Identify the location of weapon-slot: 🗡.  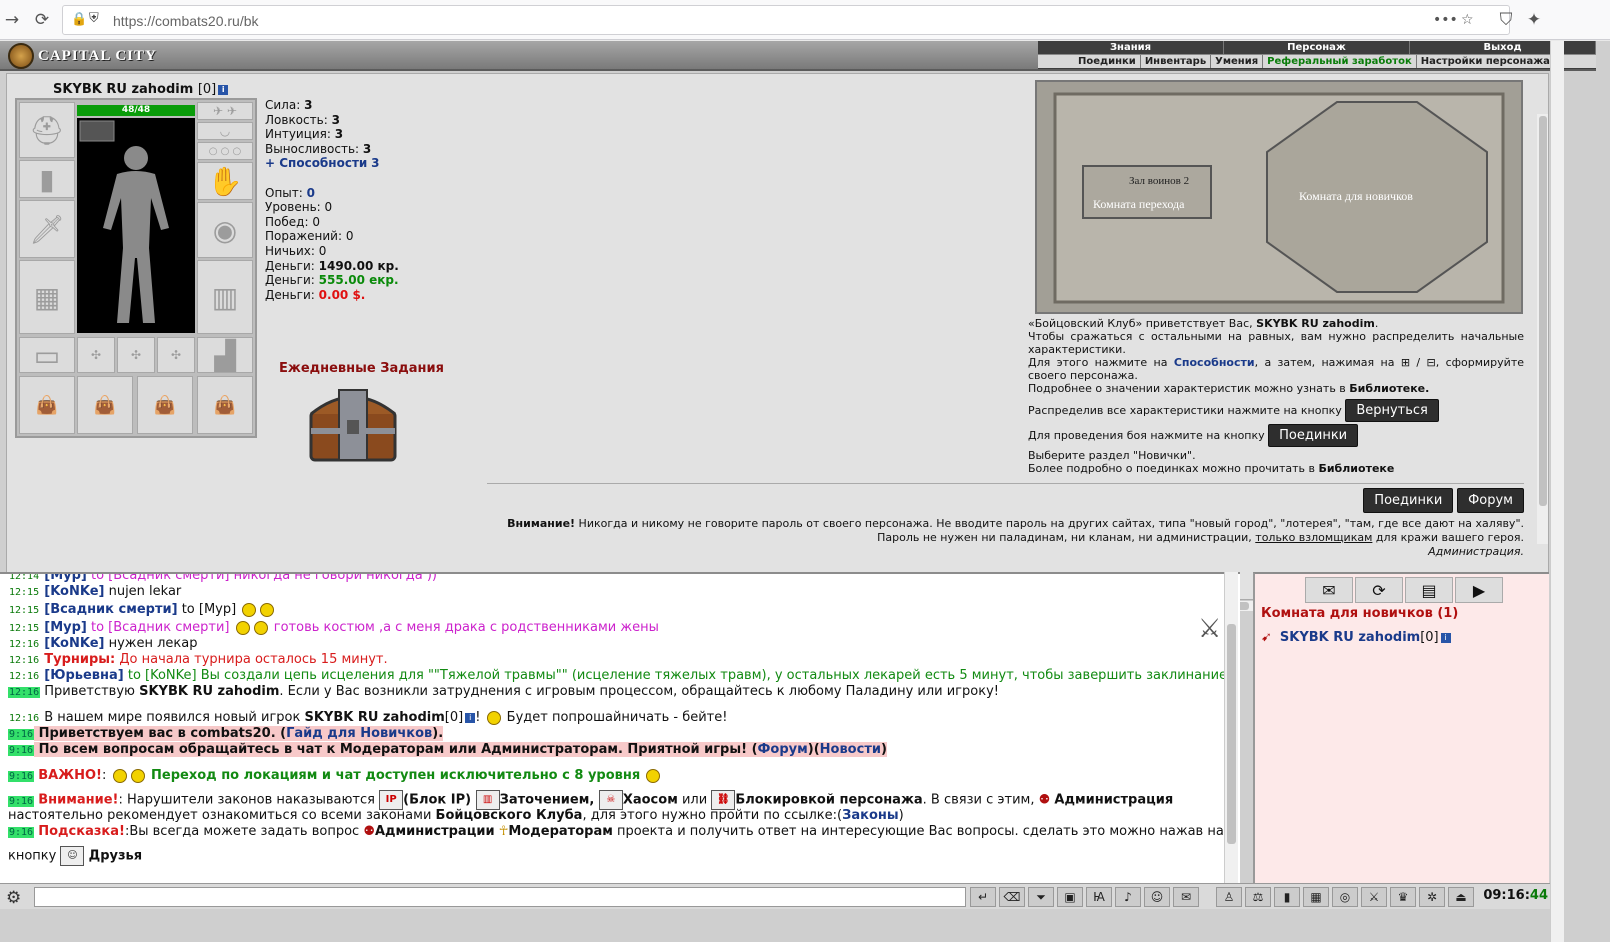
(47, 229).